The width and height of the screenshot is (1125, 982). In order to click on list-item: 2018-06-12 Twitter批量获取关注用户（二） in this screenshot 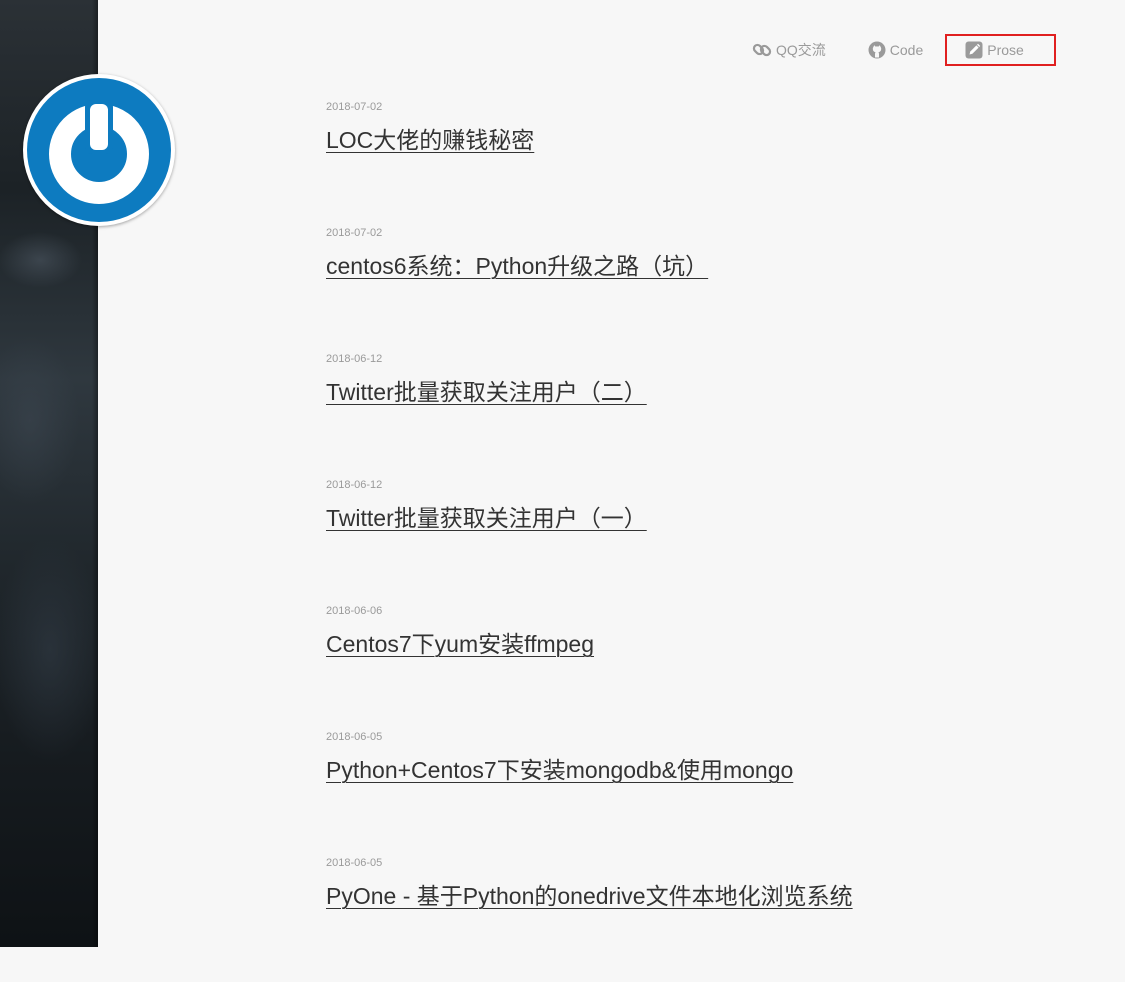, I will do `click(706, 415)`.